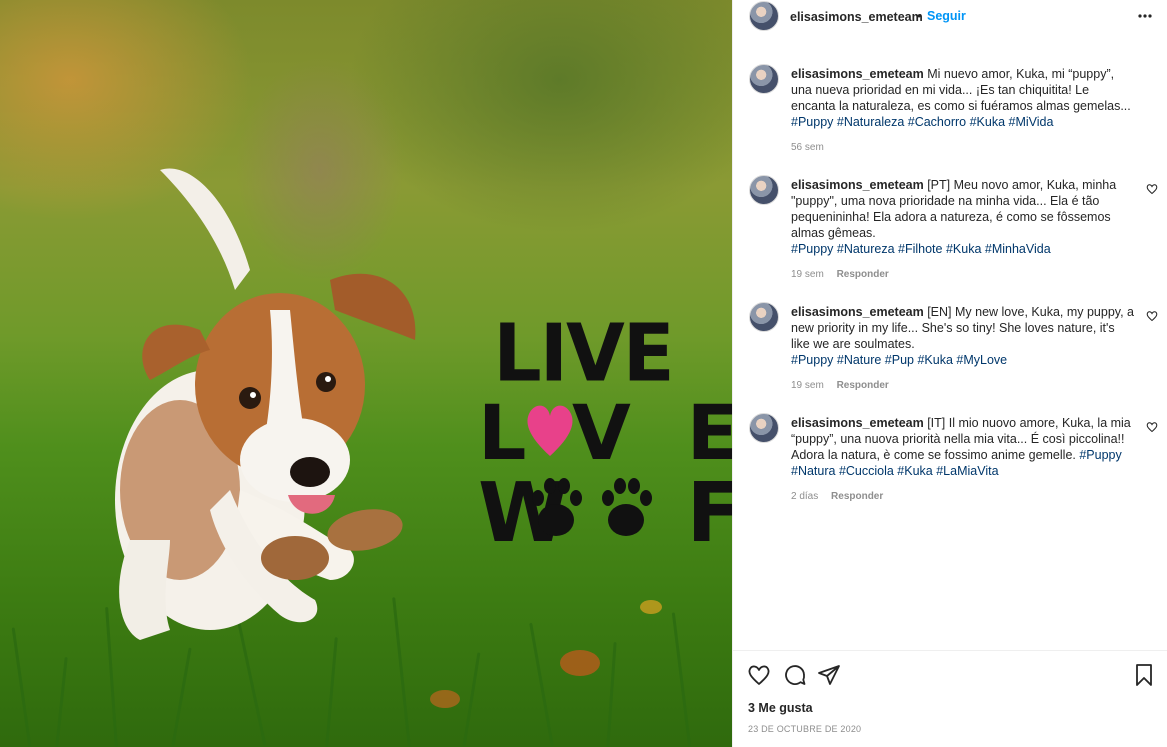  Describe the element at coordinates (950, 650) in the screenshot. I see `divider` at that location.